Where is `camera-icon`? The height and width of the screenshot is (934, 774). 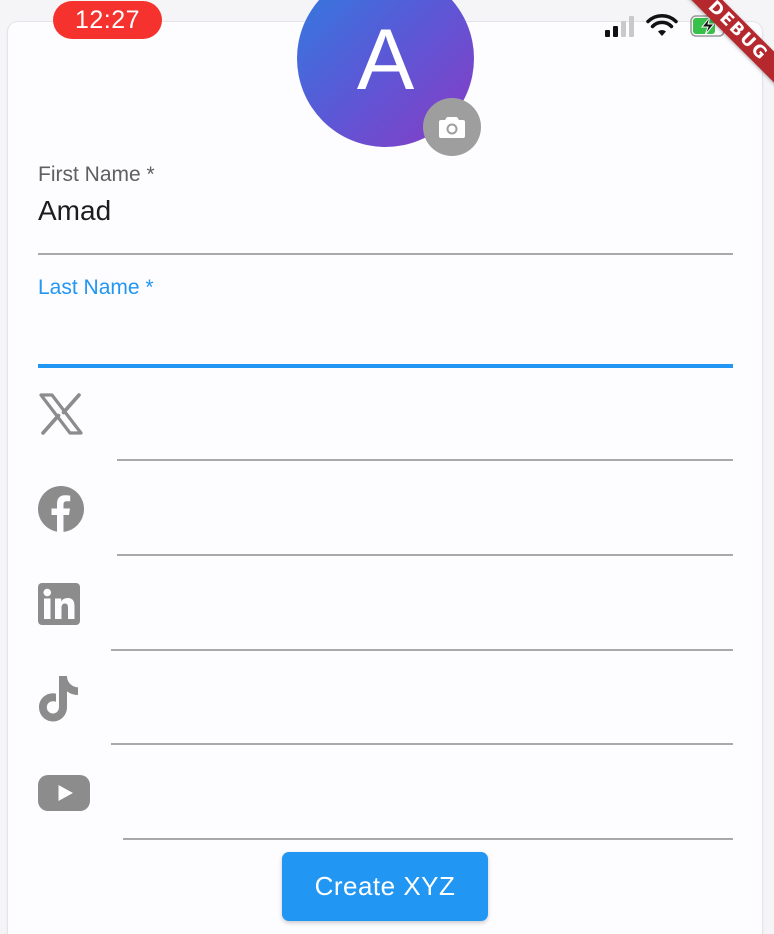 camera-icon is located at coordinates (452, 127).